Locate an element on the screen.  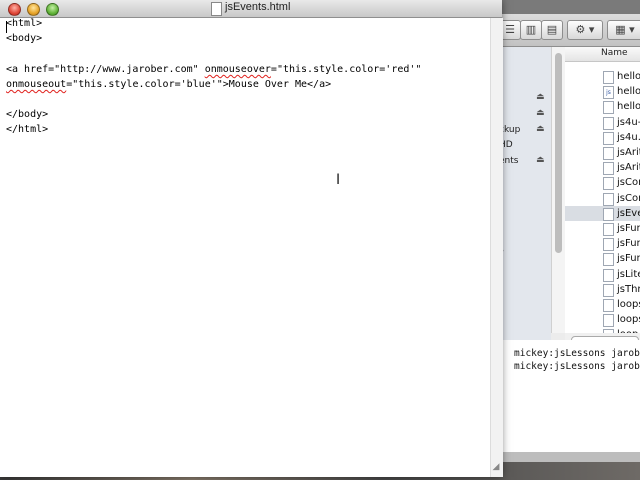
file-list-item: js4u- is located at coordinates (602, 122).